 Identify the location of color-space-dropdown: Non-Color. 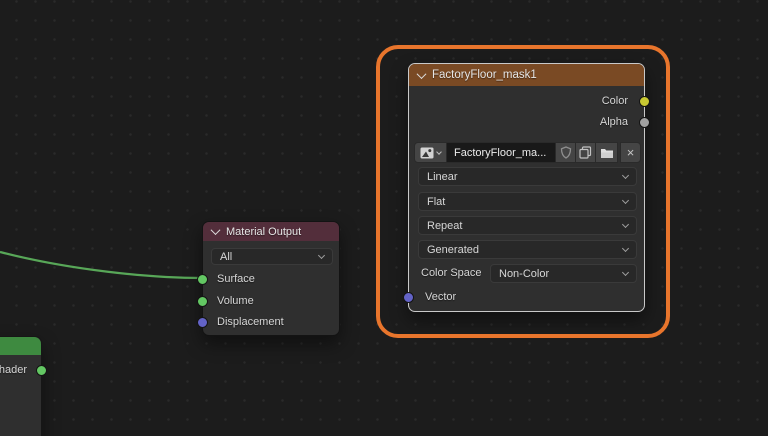
(563, 273).